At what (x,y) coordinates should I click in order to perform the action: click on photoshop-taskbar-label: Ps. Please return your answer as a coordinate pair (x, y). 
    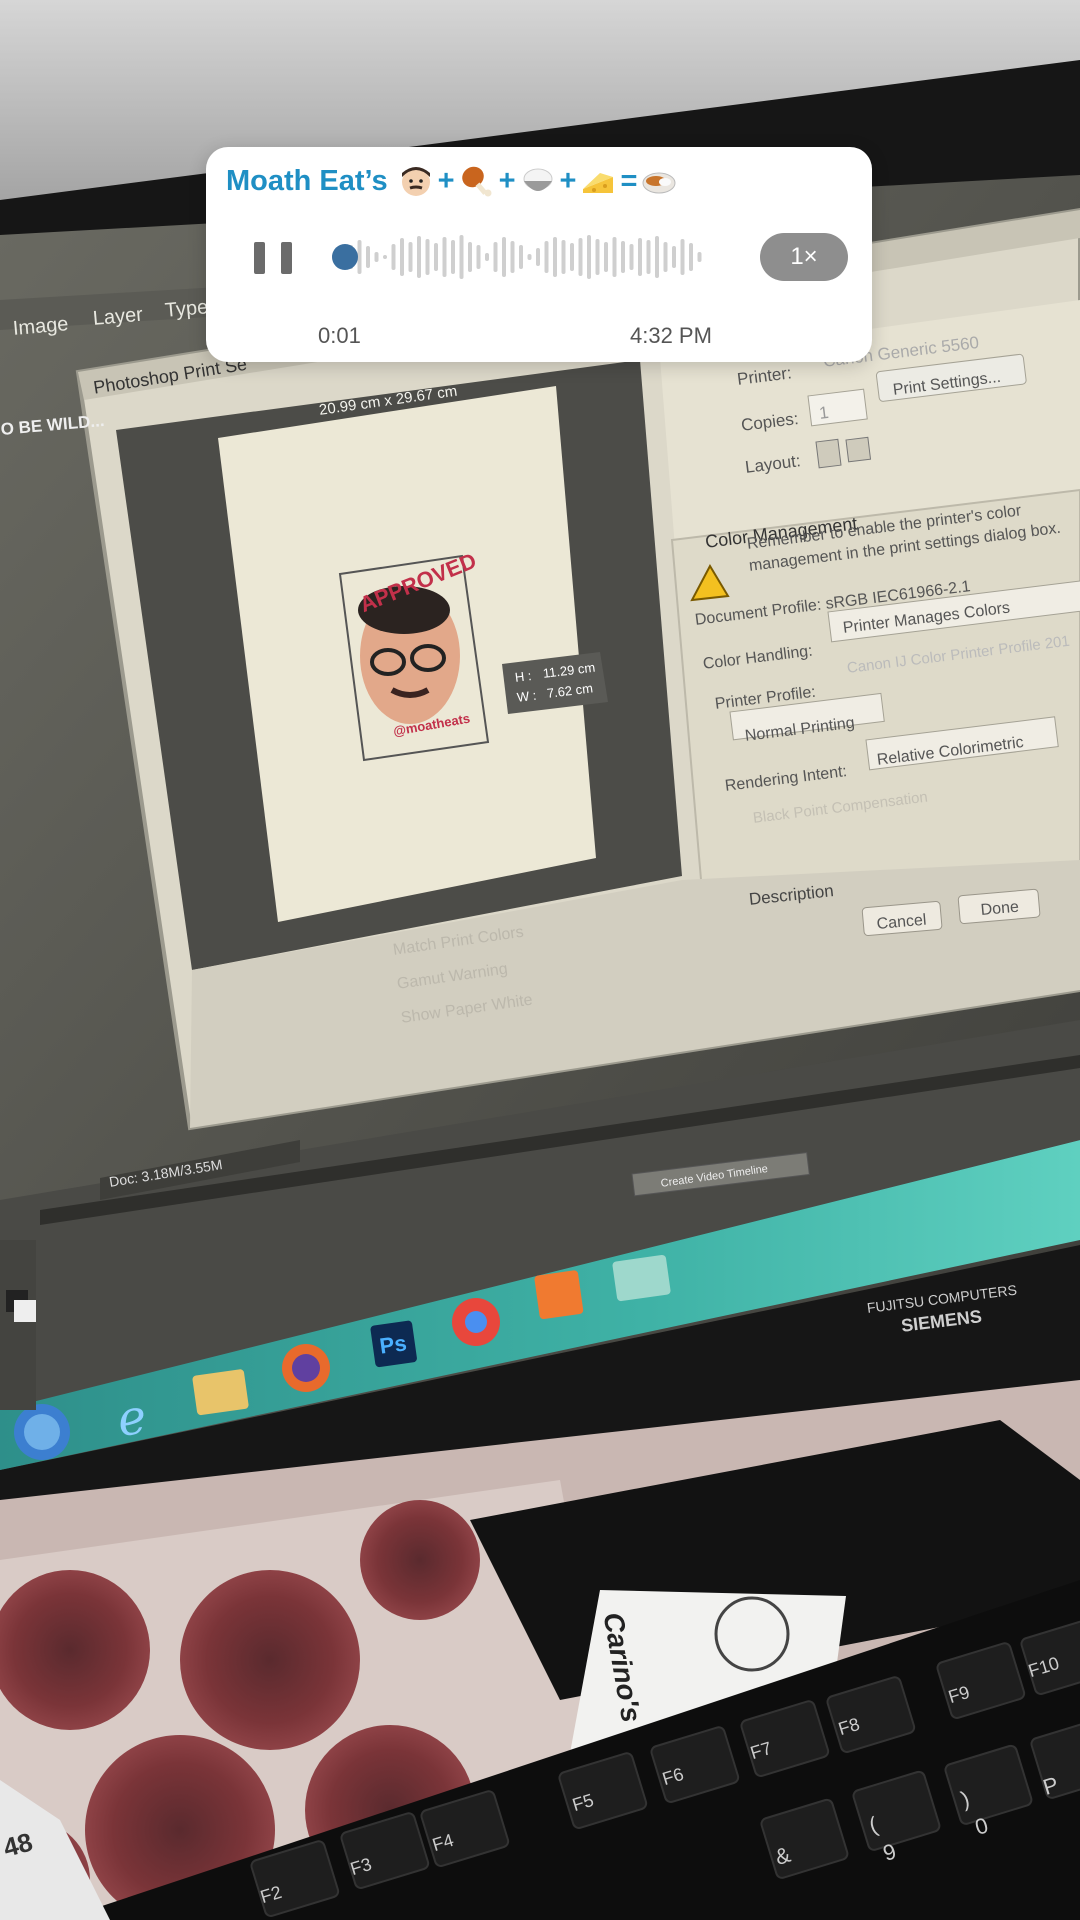
    Looking at the image, I should click on (393, 1344).